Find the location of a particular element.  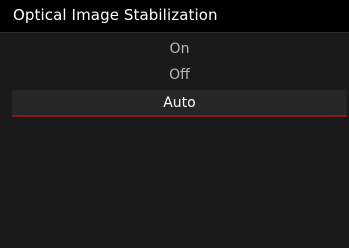

option-on: On is located at coordinates (179, 49).